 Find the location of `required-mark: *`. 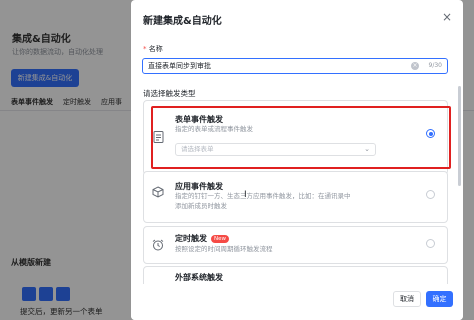

required-mark: * is located at coordinates (145, 49).